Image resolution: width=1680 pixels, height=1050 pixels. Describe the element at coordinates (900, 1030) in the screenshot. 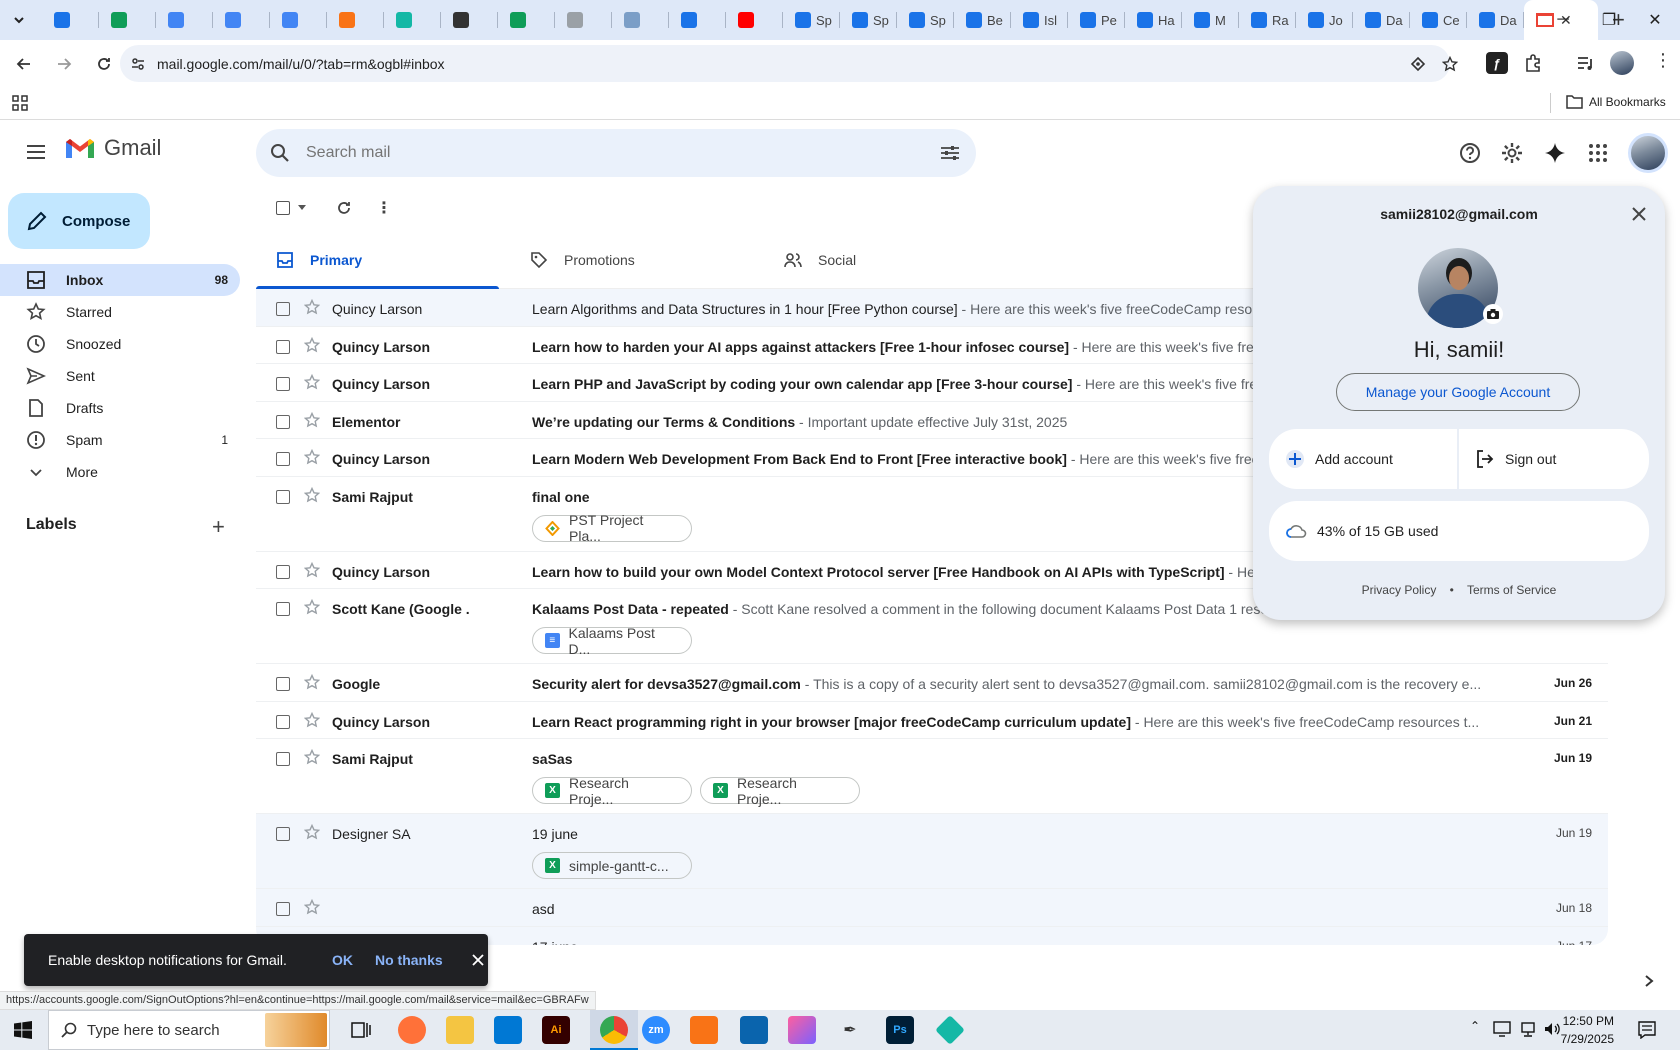

I see `photoshop-taskbar-icon: Ps` at that location.